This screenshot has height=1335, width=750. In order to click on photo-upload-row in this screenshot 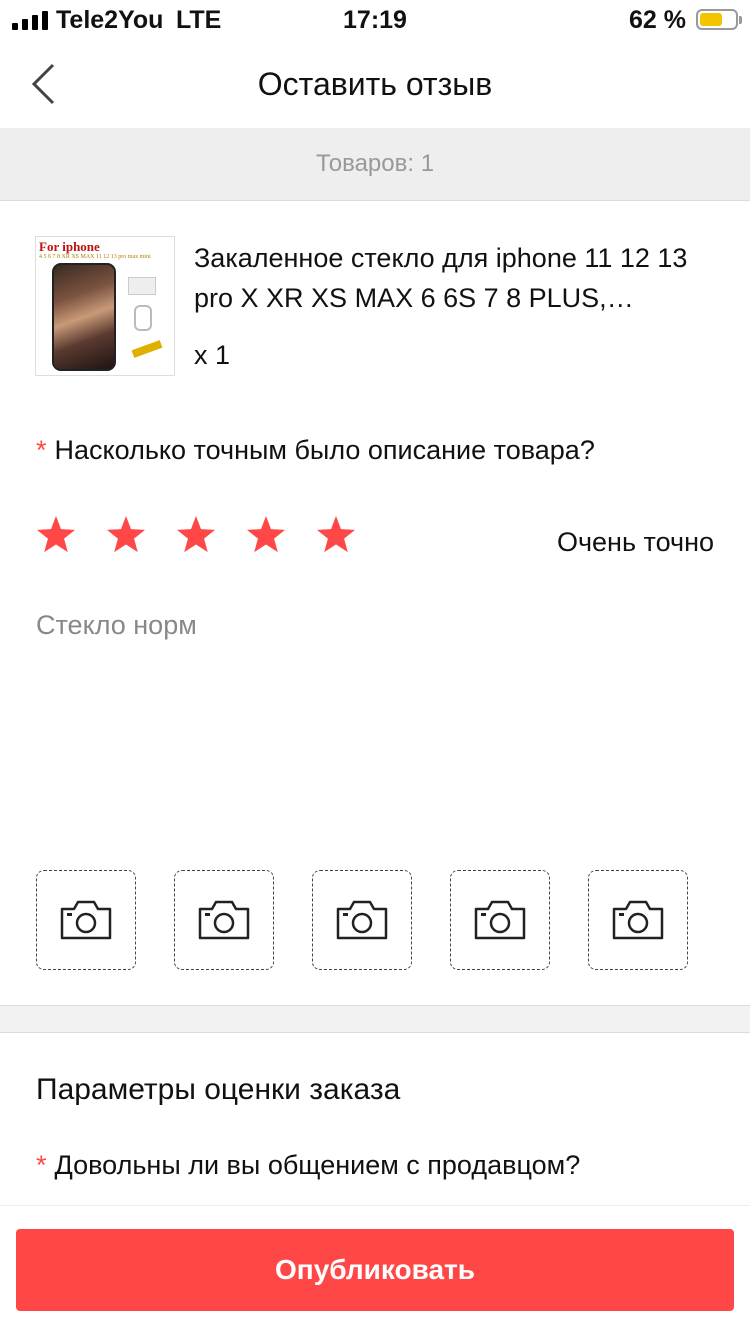, I will do `click(362, 920)`.